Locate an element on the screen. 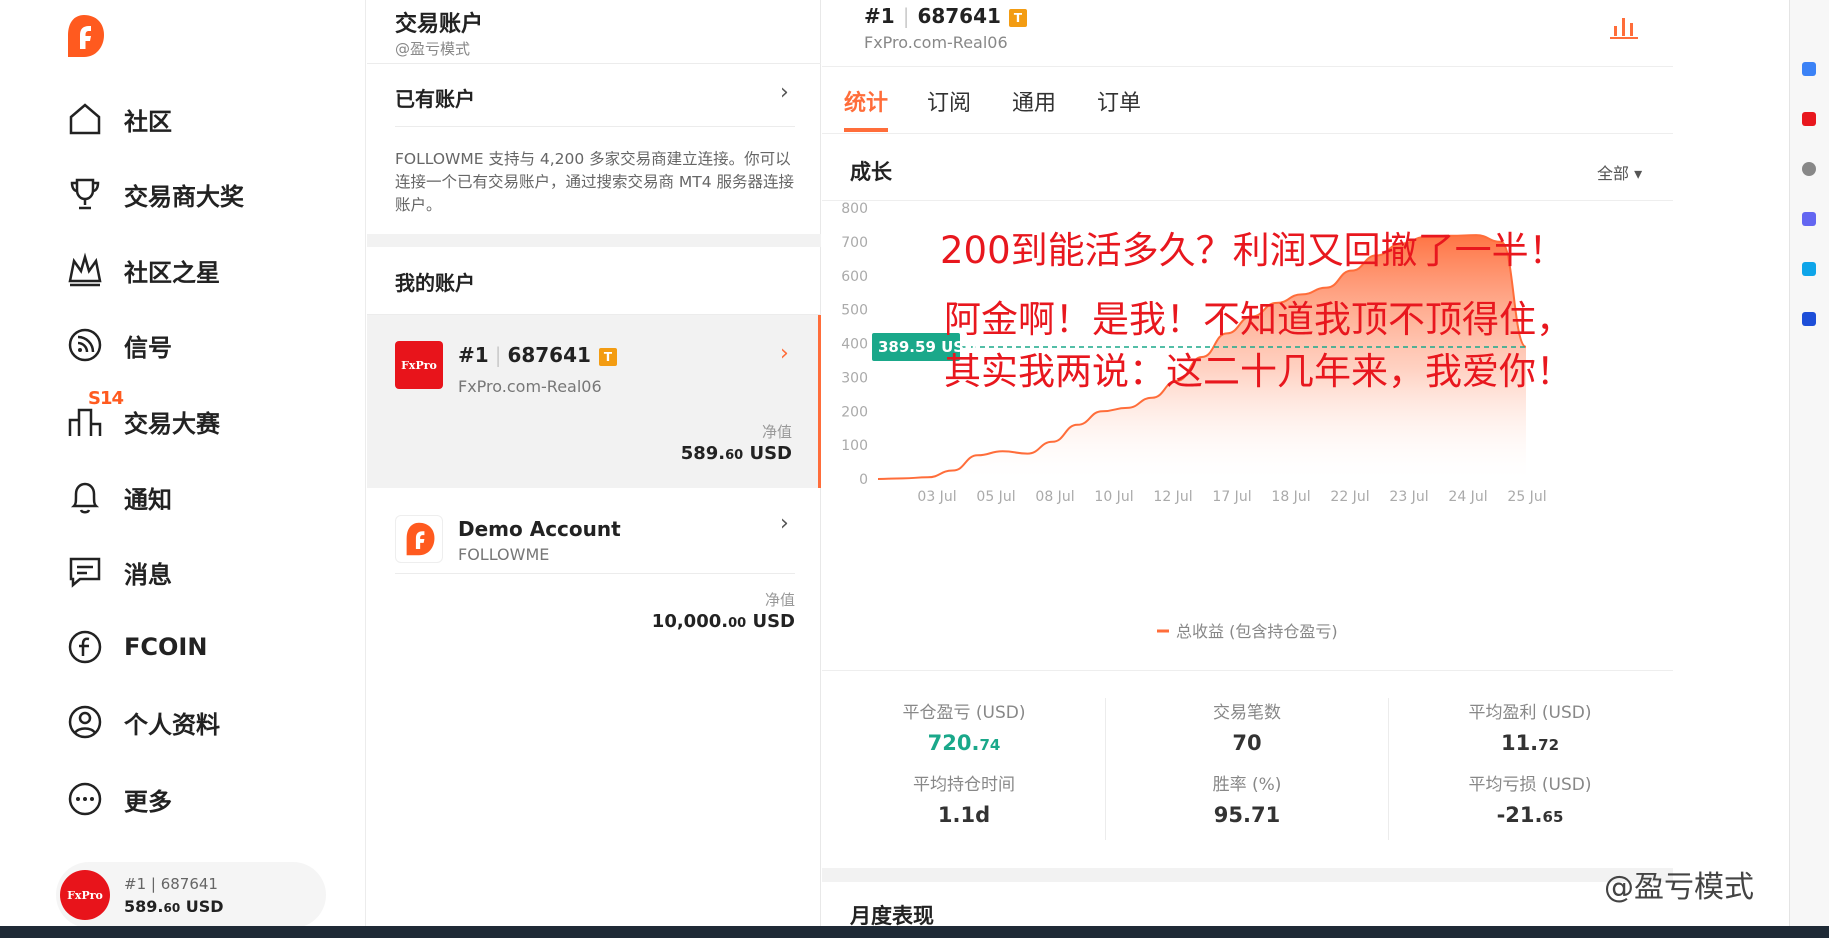 Image resolution: width=1829 pixels, height=938 pixels. home-icon is located at coordinates (85, 119).